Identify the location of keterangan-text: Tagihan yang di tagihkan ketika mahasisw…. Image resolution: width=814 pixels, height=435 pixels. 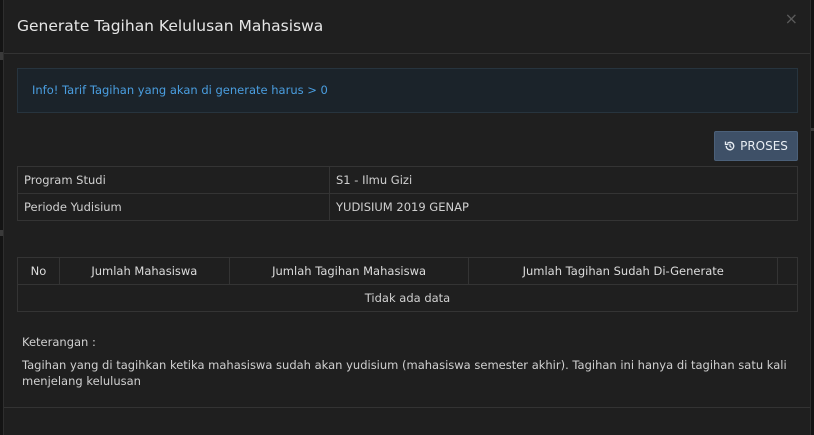
(404, 373).